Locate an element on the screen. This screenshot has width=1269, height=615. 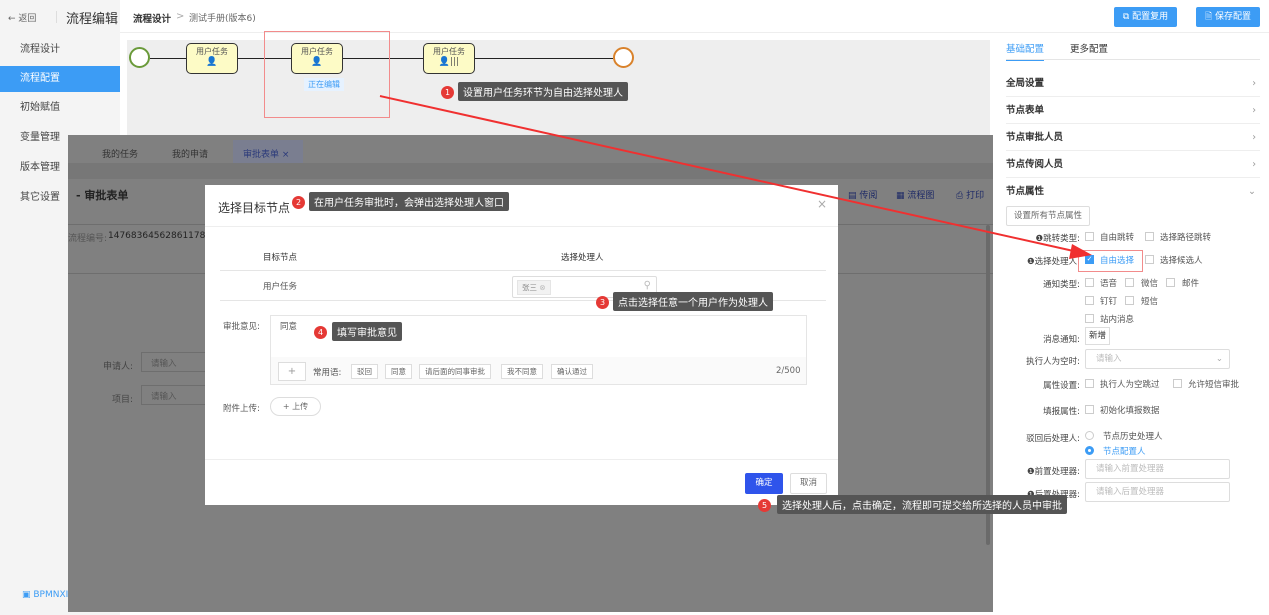
callout-number: 5 is located at coordinates (764, 505).